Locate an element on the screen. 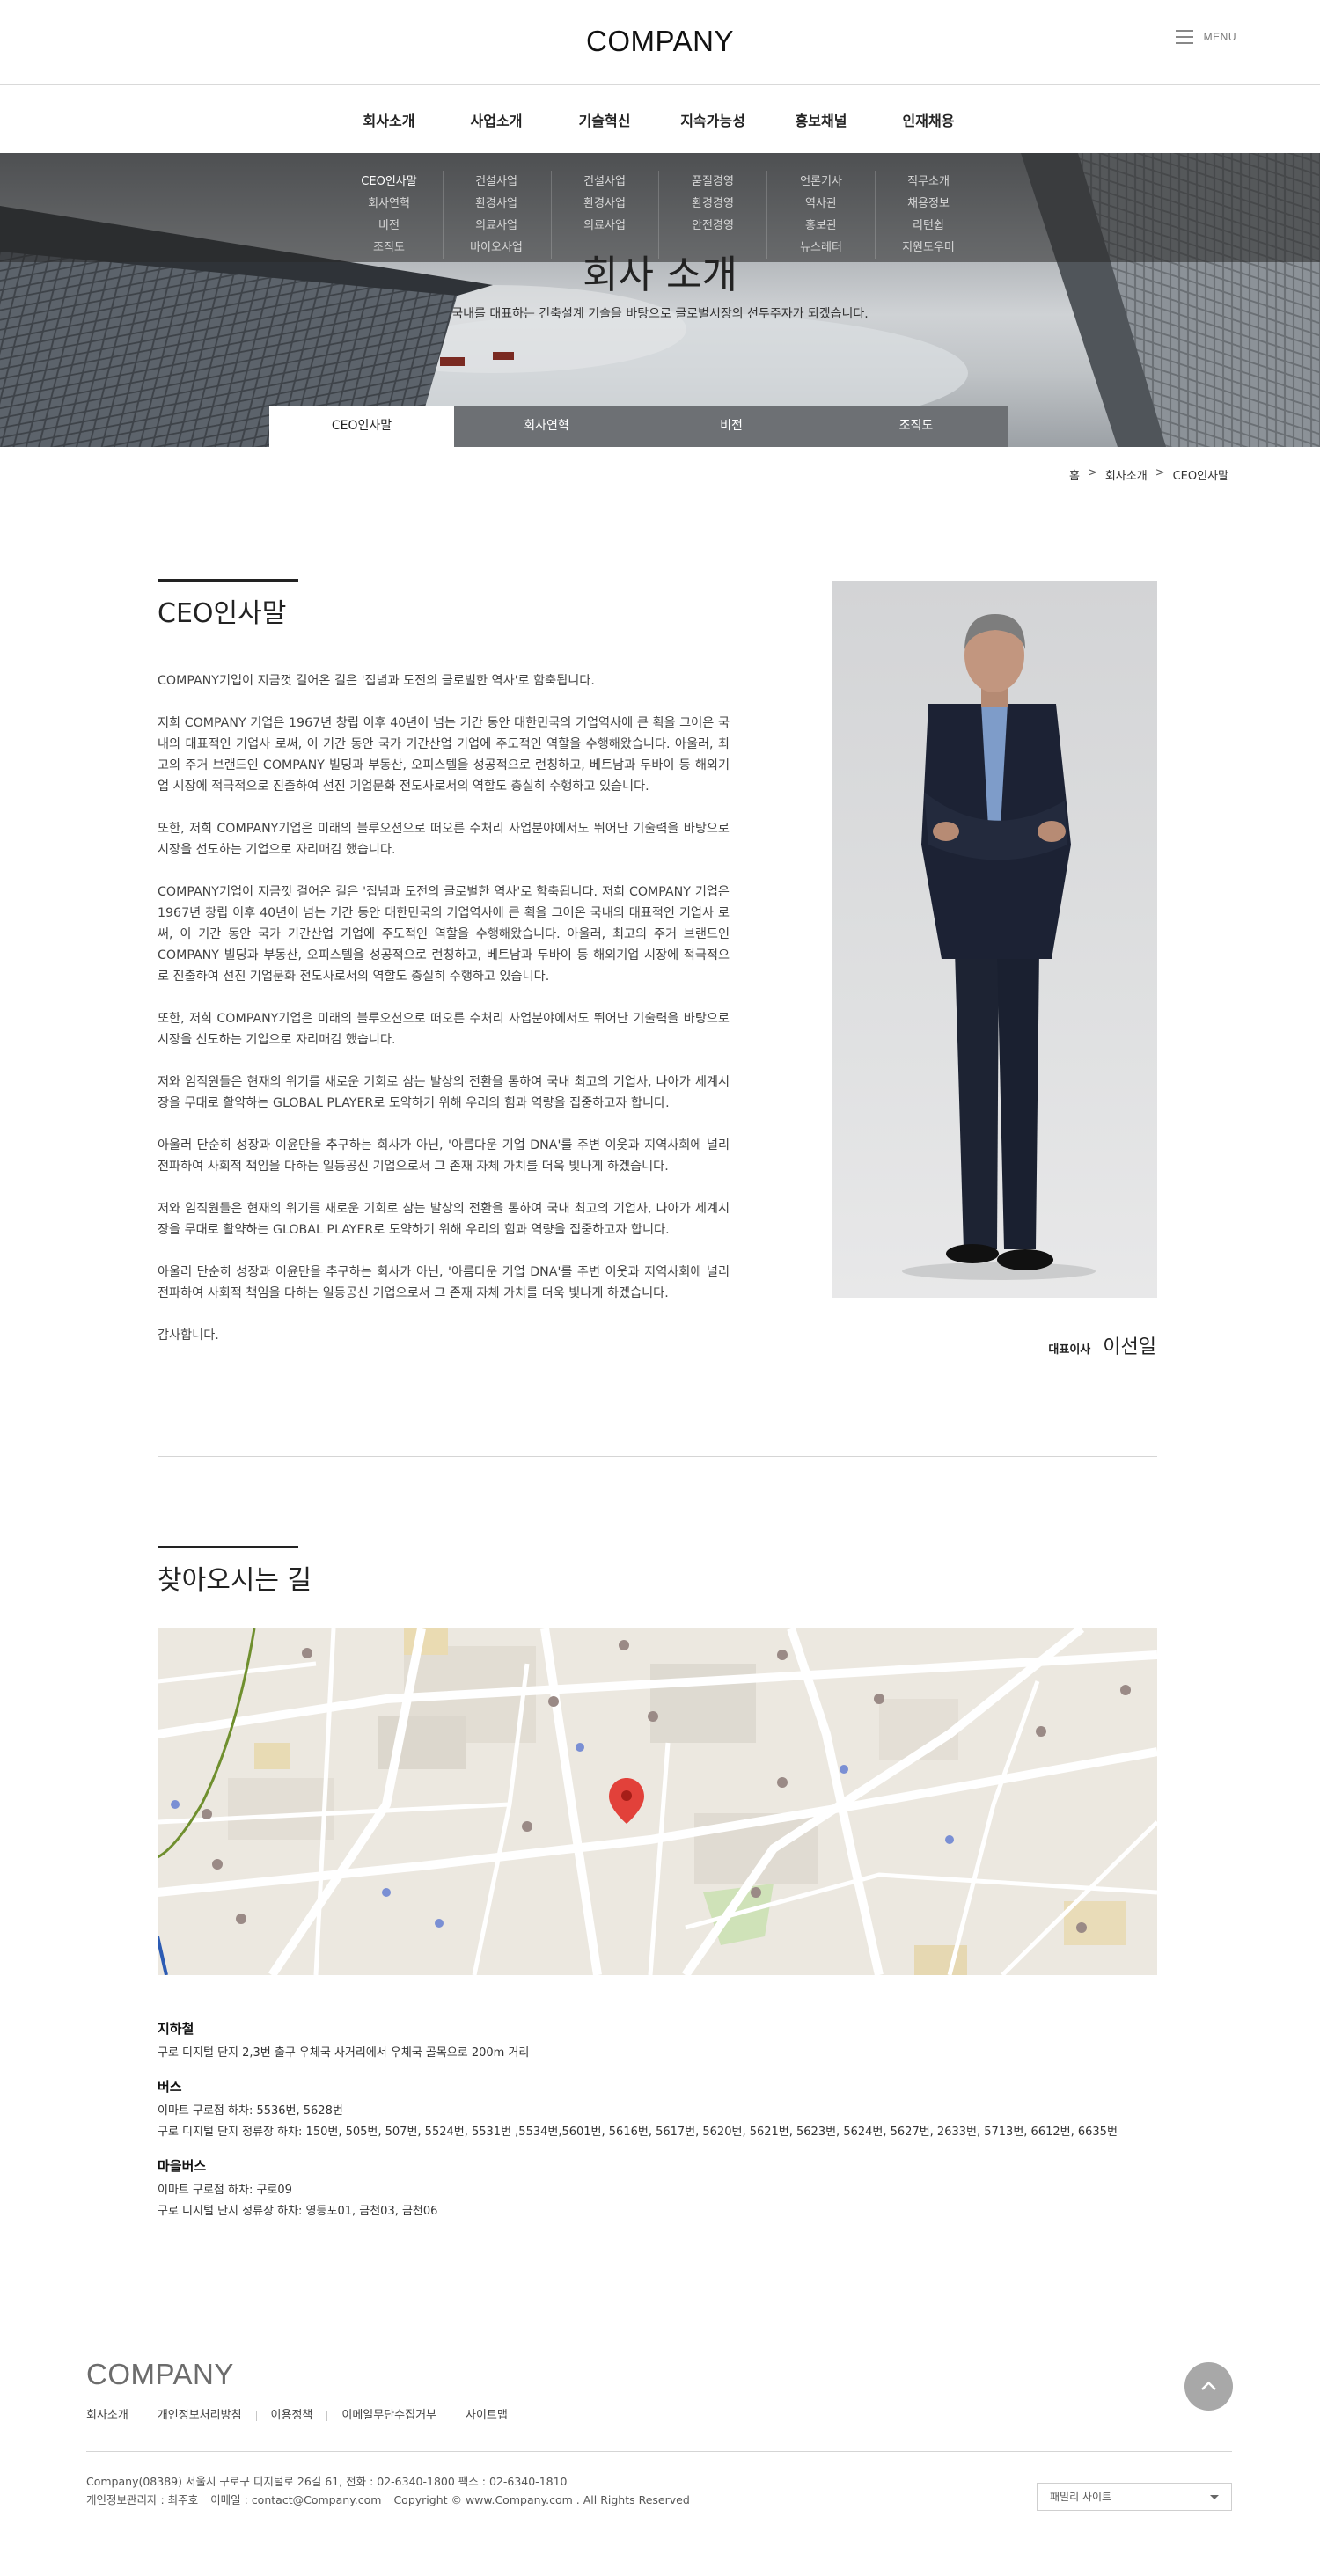 Image resolution: width=1320 pixels, height=2576 pixels. footer-link-privacy: 개인정보처리방침 is located at coordinates (199, 2415).